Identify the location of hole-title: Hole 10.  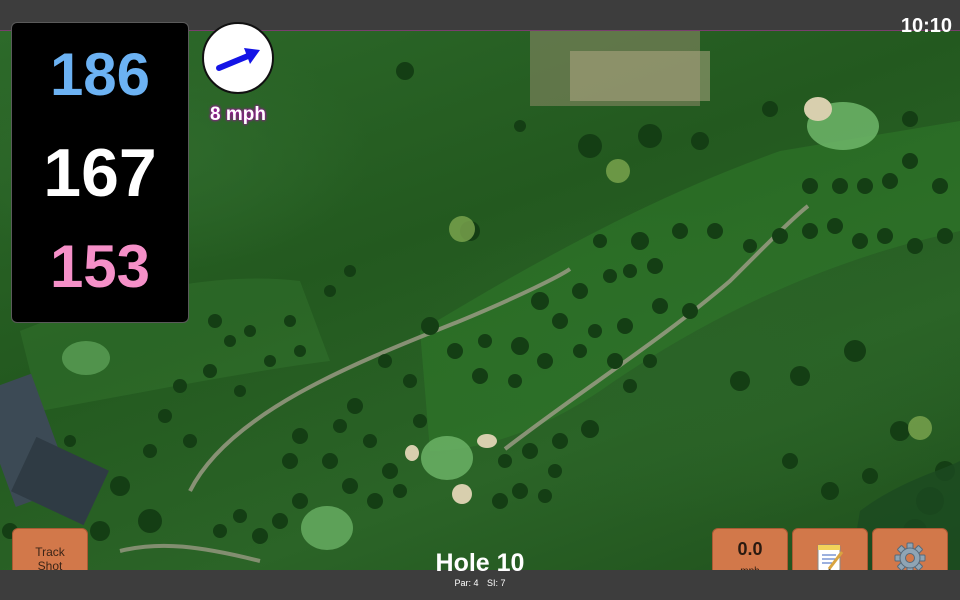
(480, 563).